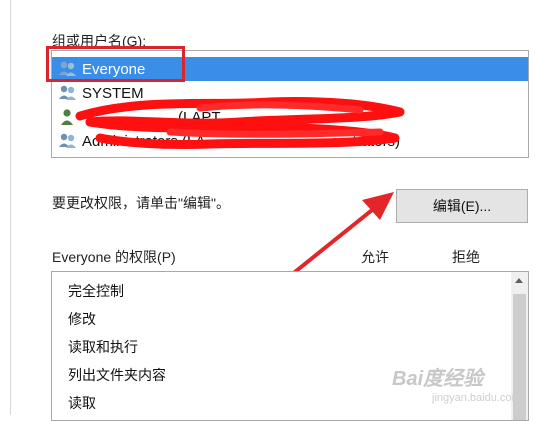  I want to click on group-icon, so click(68, 69).